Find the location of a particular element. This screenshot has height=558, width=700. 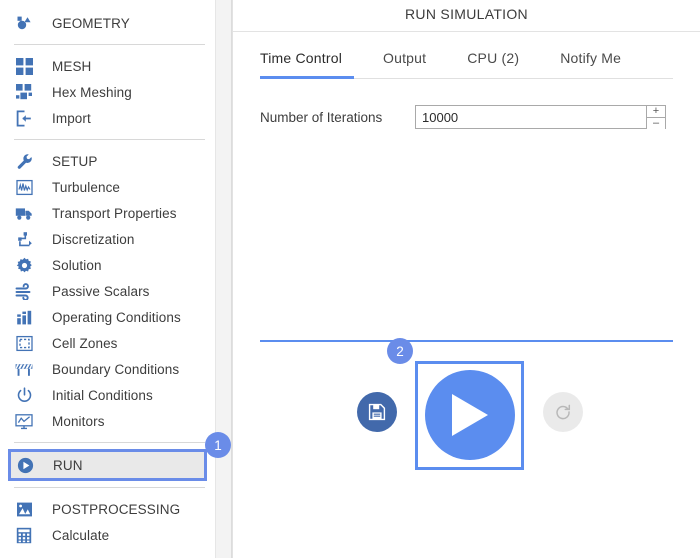

hex-meshing-icon is located at coordinates (24, 92).